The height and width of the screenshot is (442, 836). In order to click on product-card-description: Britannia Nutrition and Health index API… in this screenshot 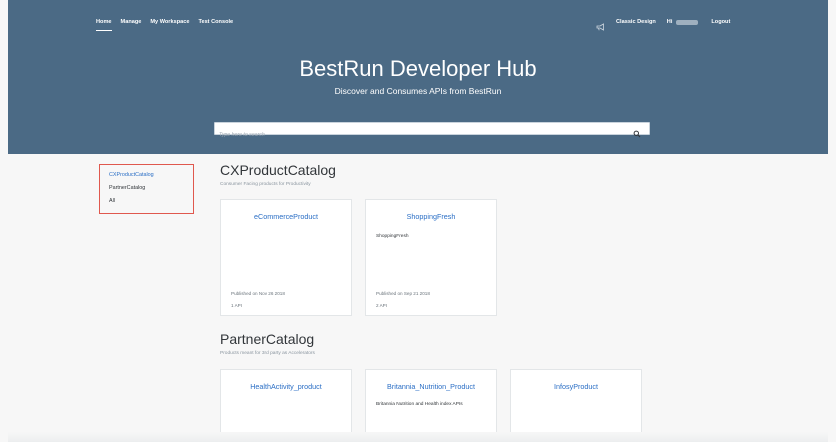, I will do `click(419, 404)`.